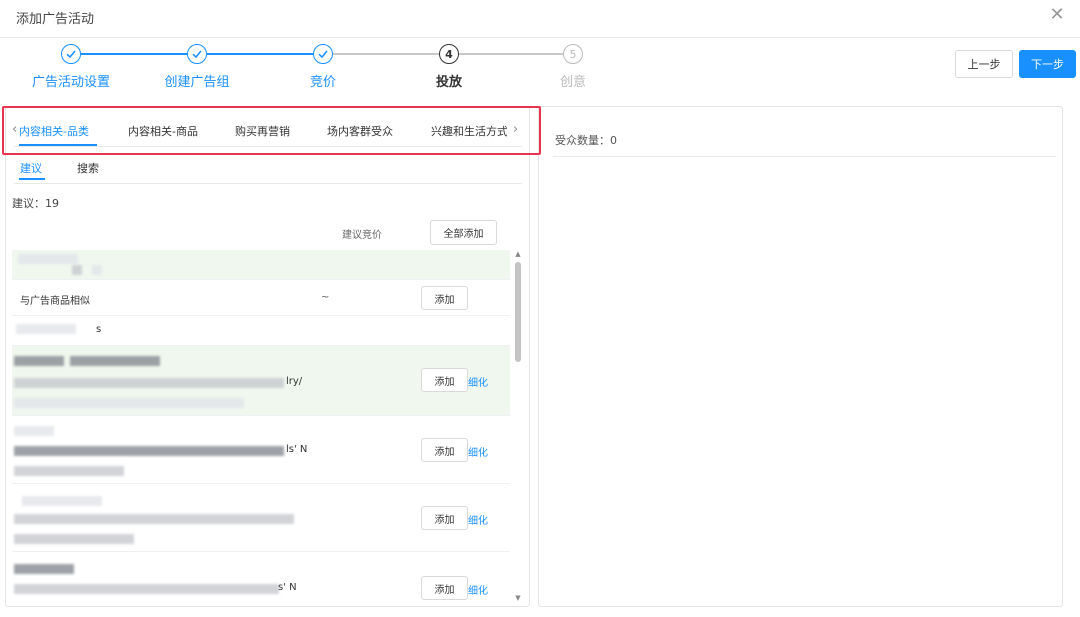  What do you see at coordinates (323, 54) in the screenshot?
I see `step-3-check-icon` at bounding box center [323, 54].